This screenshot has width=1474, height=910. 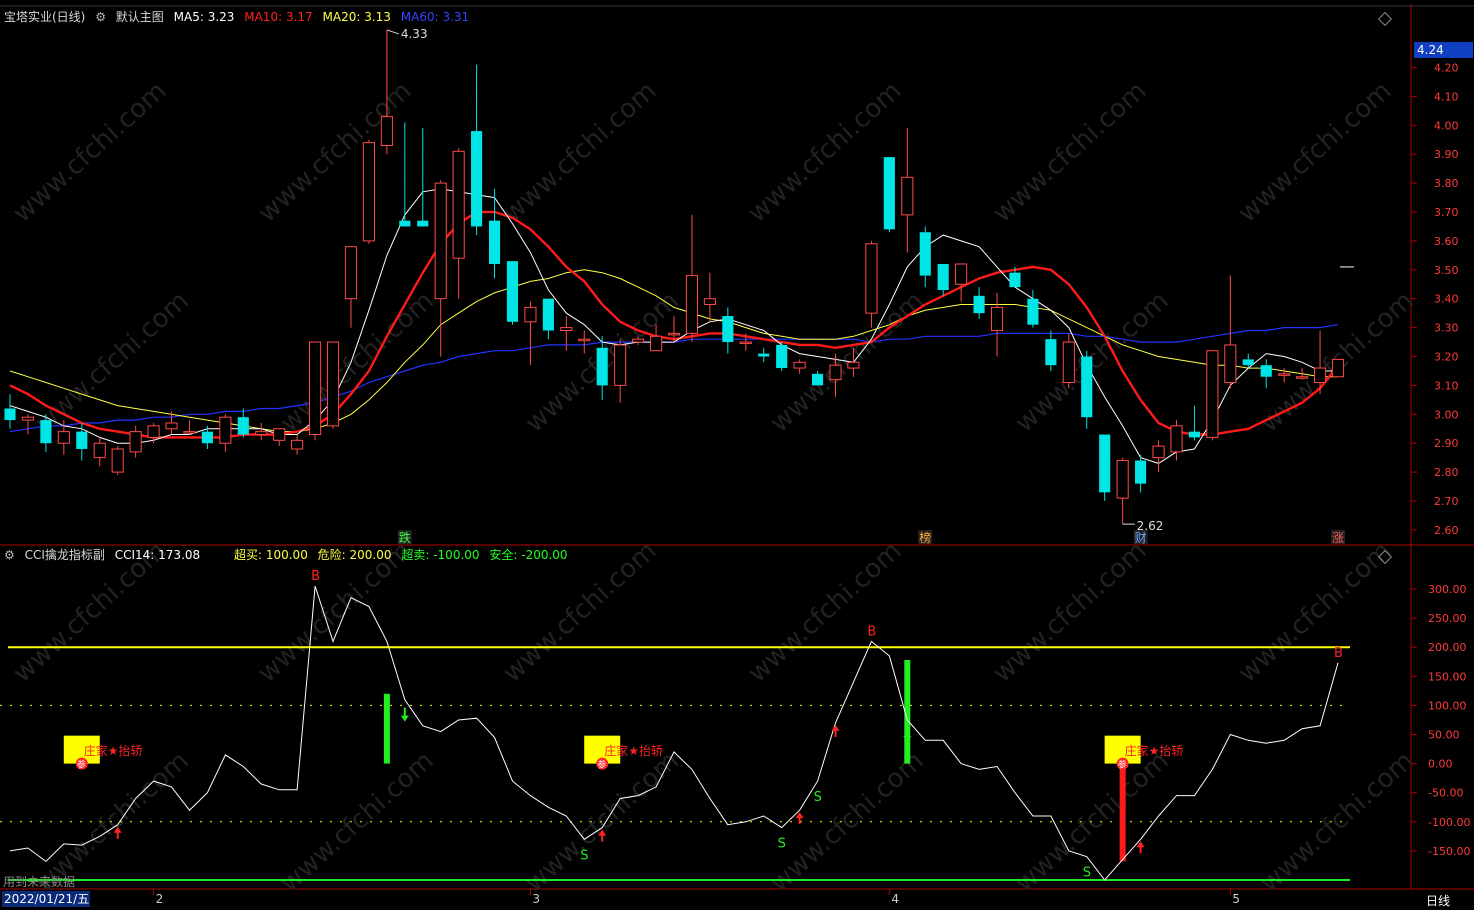 What do you see at coordinates (1446, 125) in the screenshot?
I see `price-tick-label: 4.00` at bounding box center [1446, 125].